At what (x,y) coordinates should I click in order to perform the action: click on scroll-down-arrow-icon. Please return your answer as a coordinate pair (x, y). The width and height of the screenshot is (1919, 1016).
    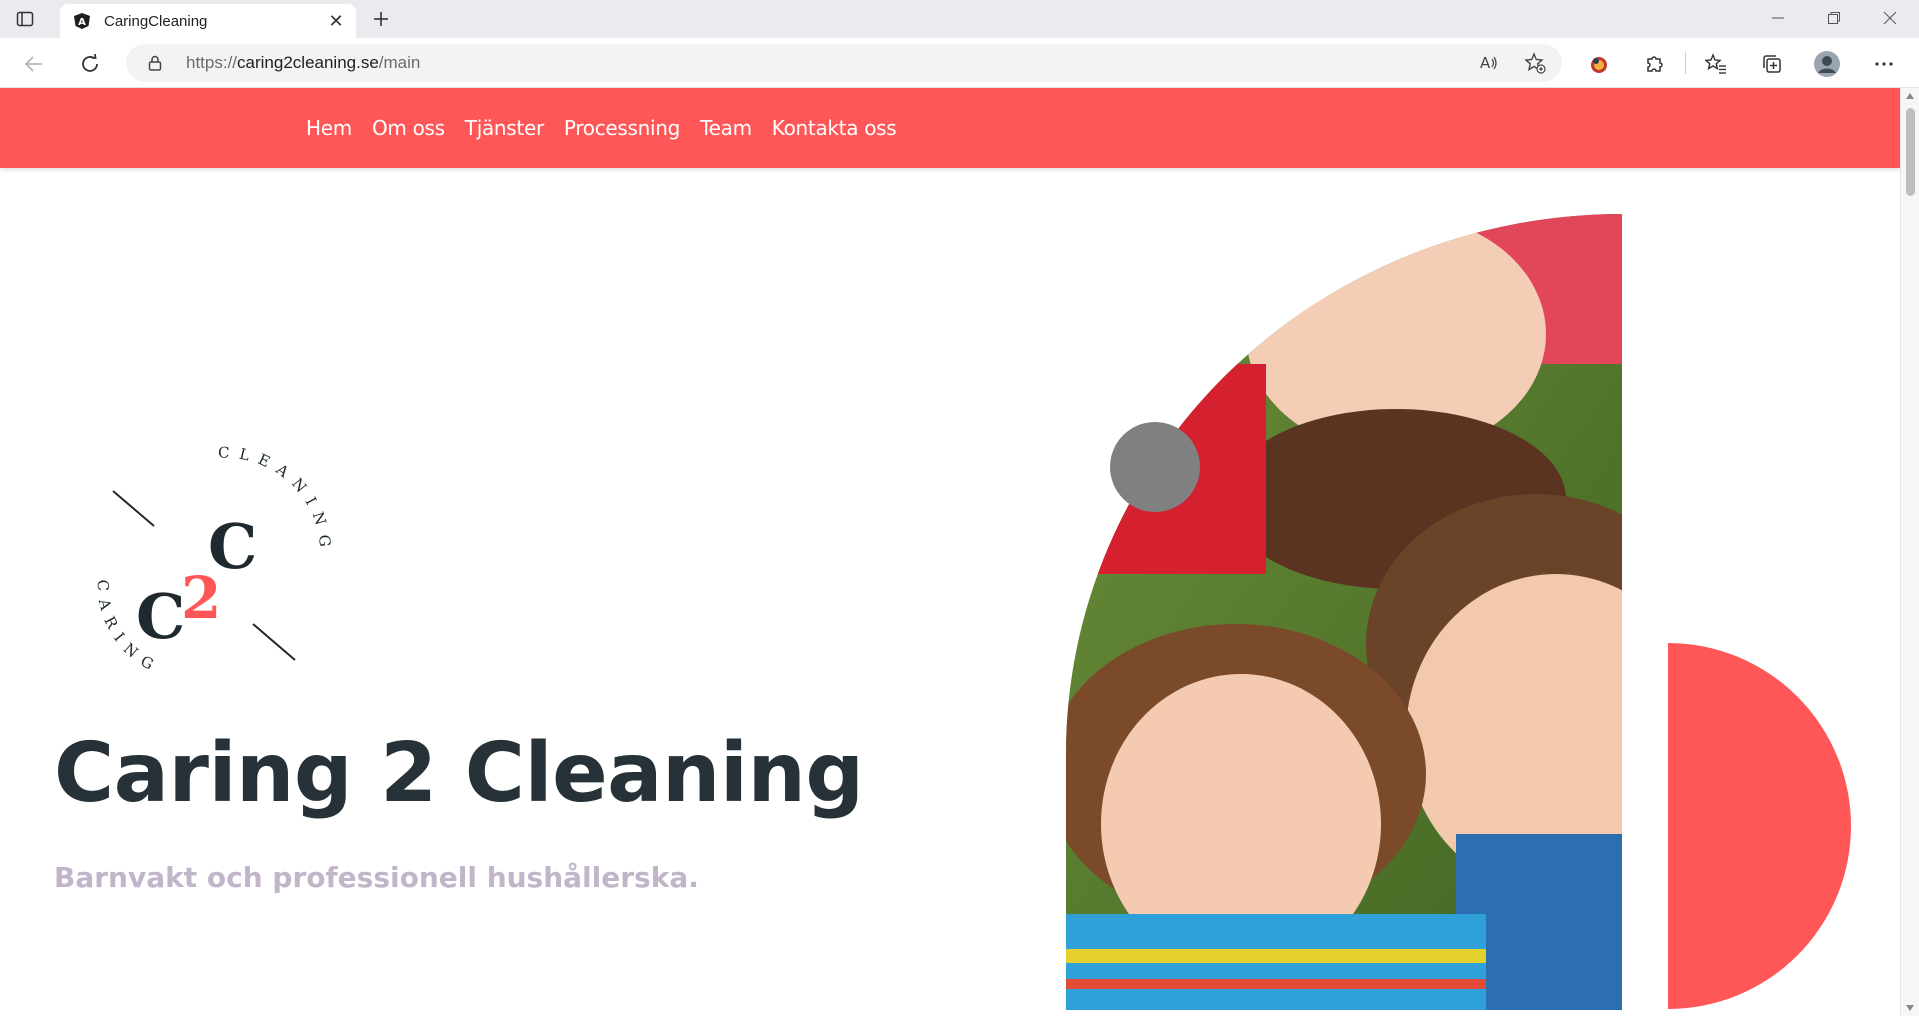
    Looking at the image, I should click on (1910, 1008).